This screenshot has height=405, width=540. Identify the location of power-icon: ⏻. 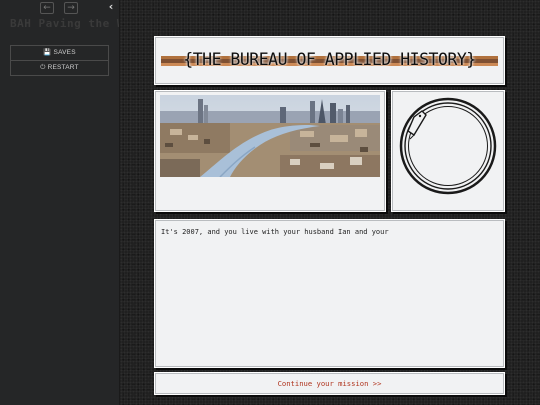
(43, 67).